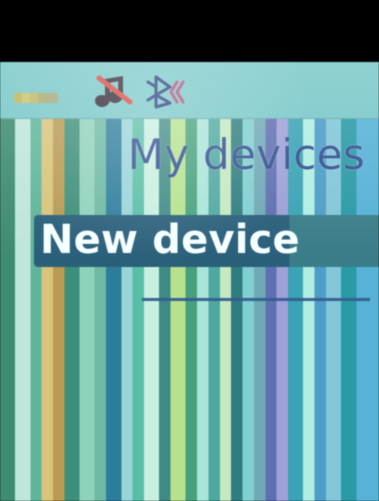 The image size is (379, 501). What do you see at coordinates (256, 299) in the screenshot?
I see `divider` at bounding box center [256, 299].